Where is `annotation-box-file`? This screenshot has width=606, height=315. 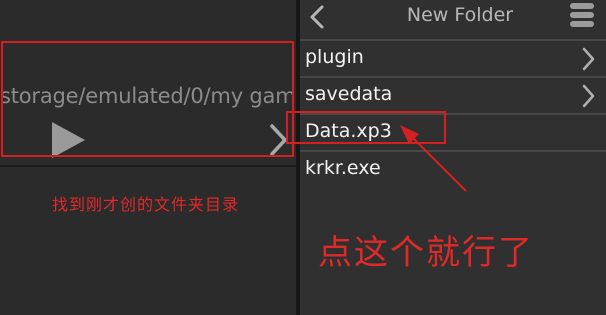 annotation-box-file is located at coordinates (366, 127).